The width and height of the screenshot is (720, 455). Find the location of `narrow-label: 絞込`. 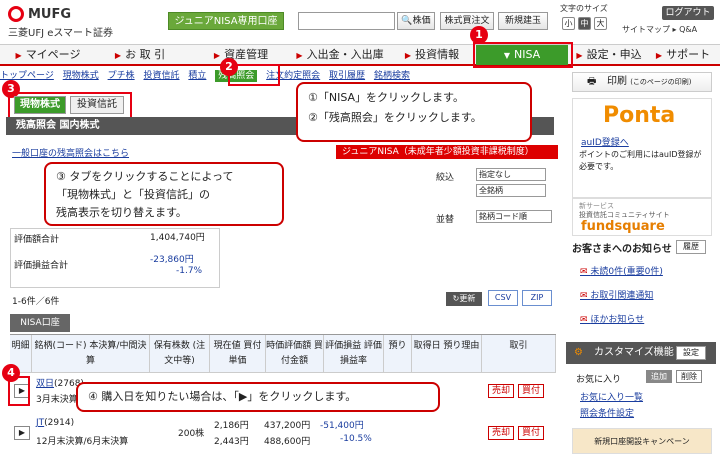

narrow-label: 絞込 is located at coordinates (445, 178).